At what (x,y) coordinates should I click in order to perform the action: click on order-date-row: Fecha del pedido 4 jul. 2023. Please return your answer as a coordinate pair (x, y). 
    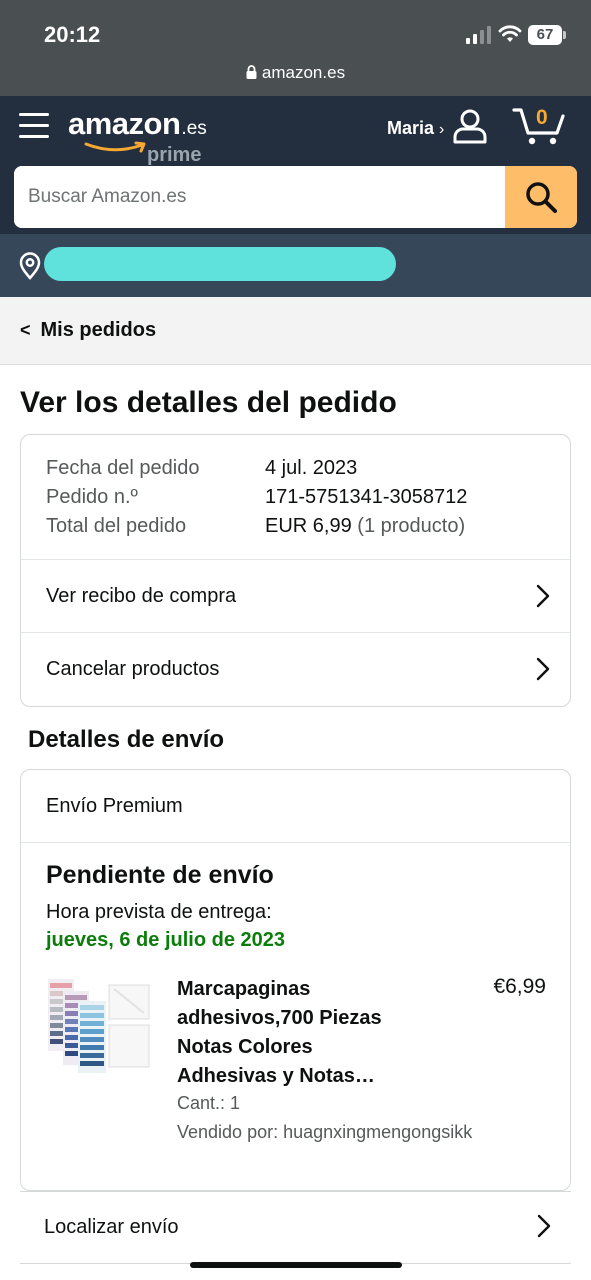
    Looking at the image, I should click on (201, 468).